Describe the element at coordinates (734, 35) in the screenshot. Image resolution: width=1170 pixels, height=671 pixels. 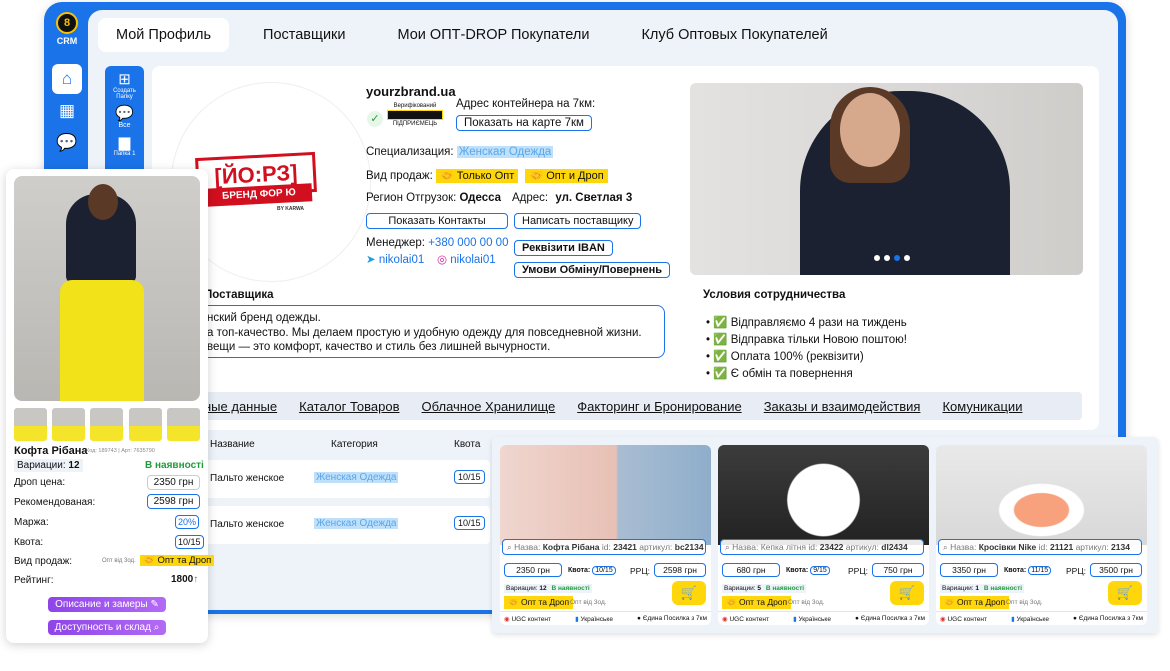
I see `tab-club: Клуб Оптовых Покупателей` at that location.